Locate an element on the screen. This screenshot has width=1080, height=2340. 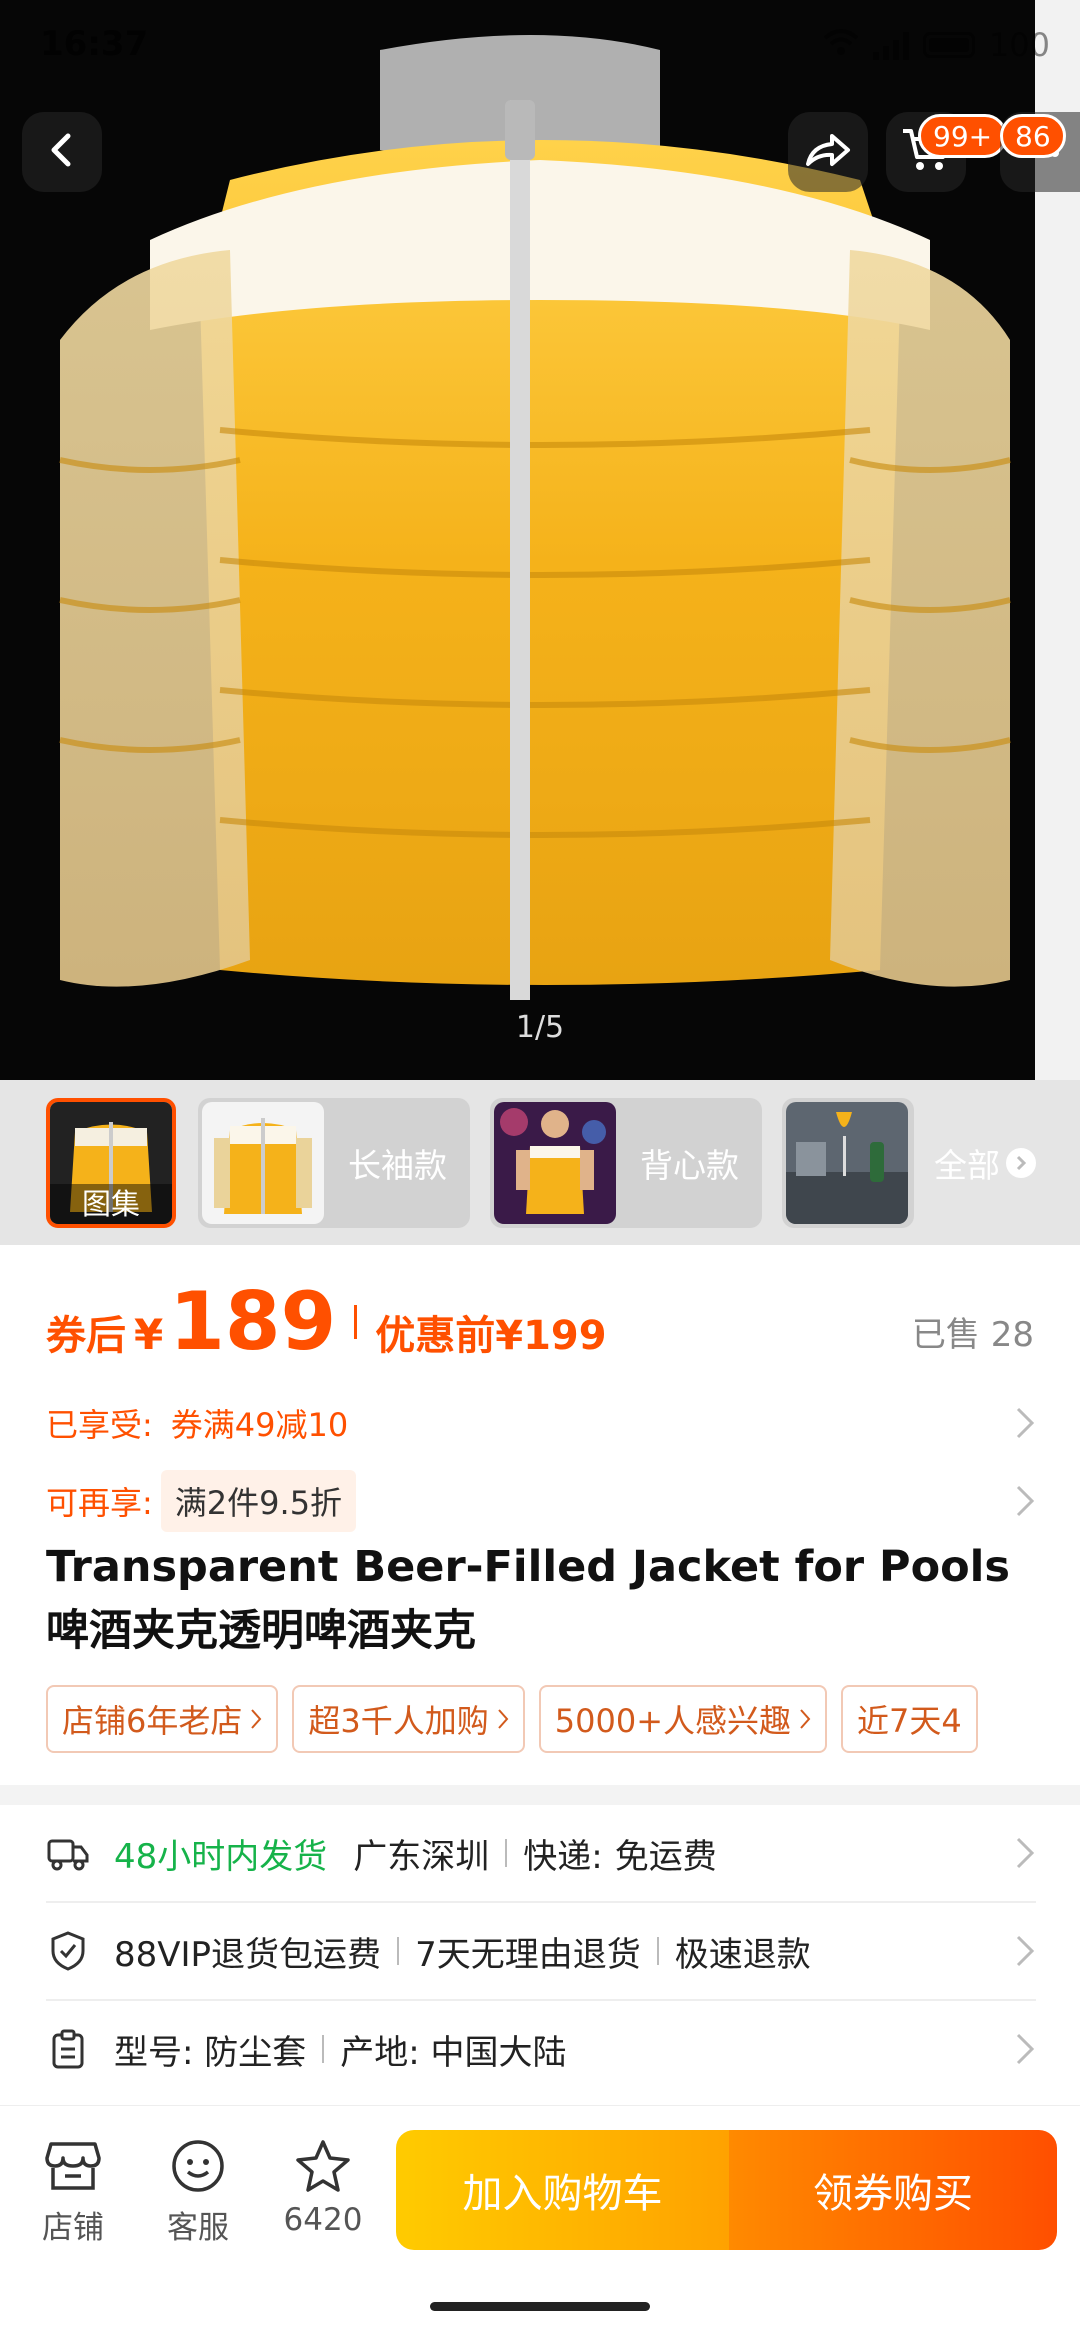
favorite-button: 6420 is located at coordinates (323, 2187).